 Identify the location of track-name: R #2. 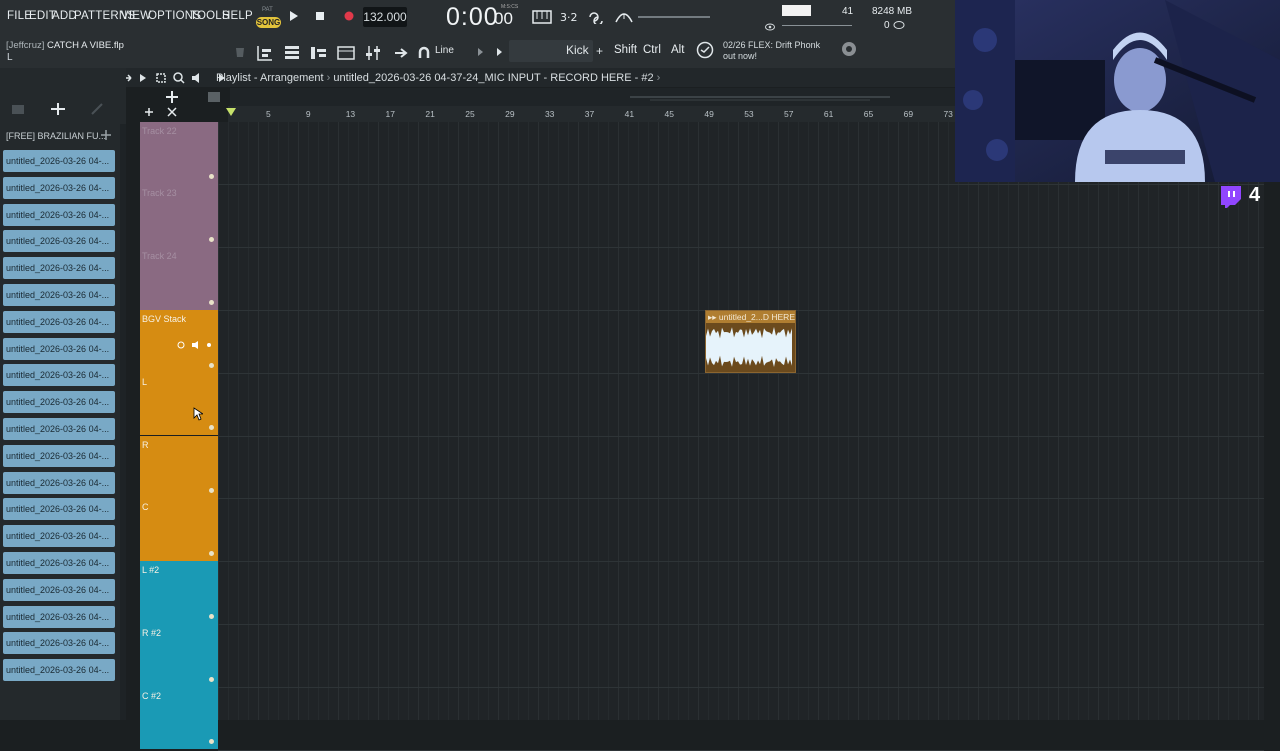
(151, 633).